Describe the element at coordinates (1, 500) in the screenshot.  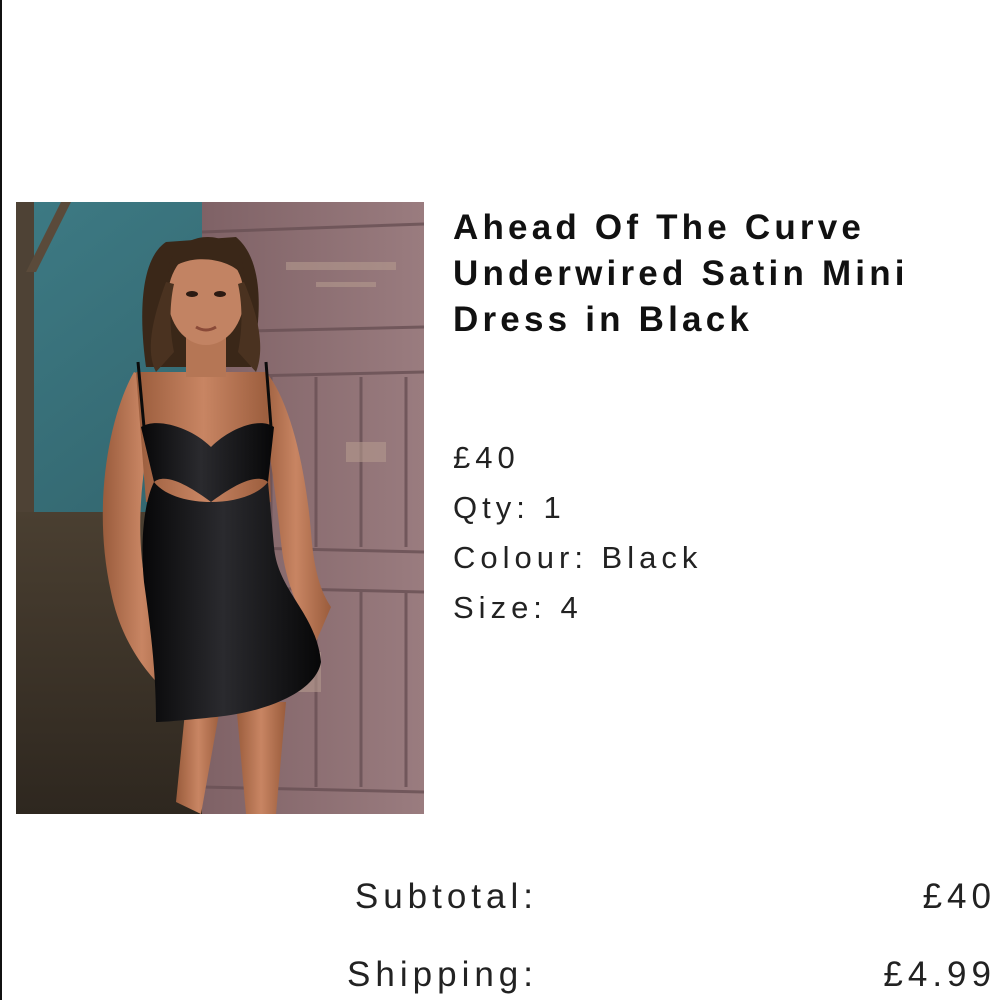
I see `left-border` at that location.